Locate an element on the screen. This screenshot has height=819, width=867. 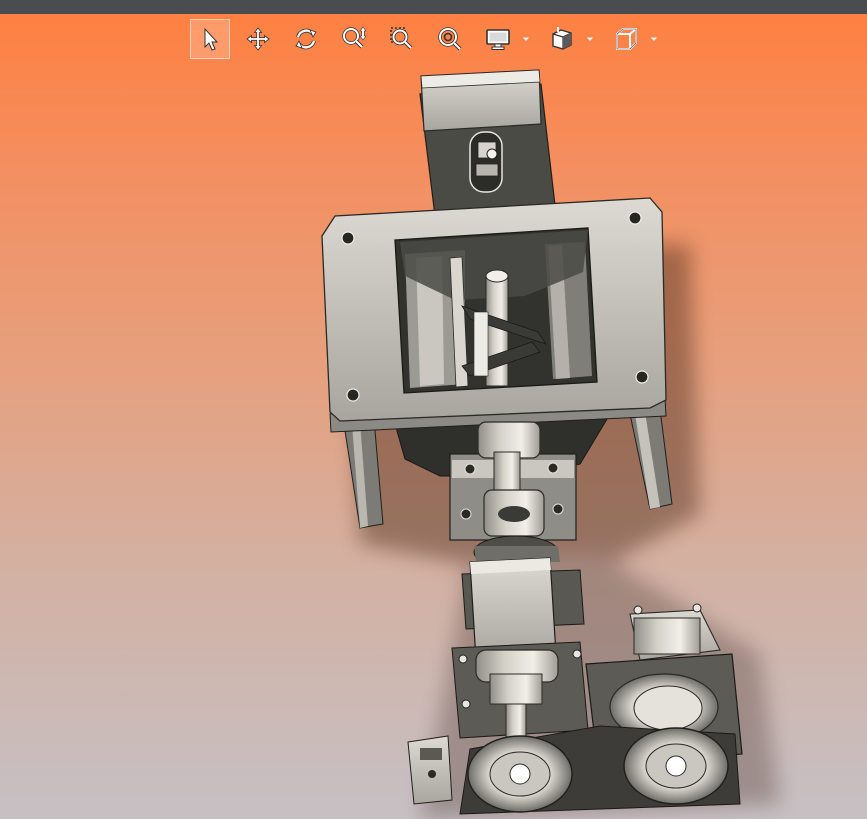
window-title-bar is located at coordinates (433, 7).